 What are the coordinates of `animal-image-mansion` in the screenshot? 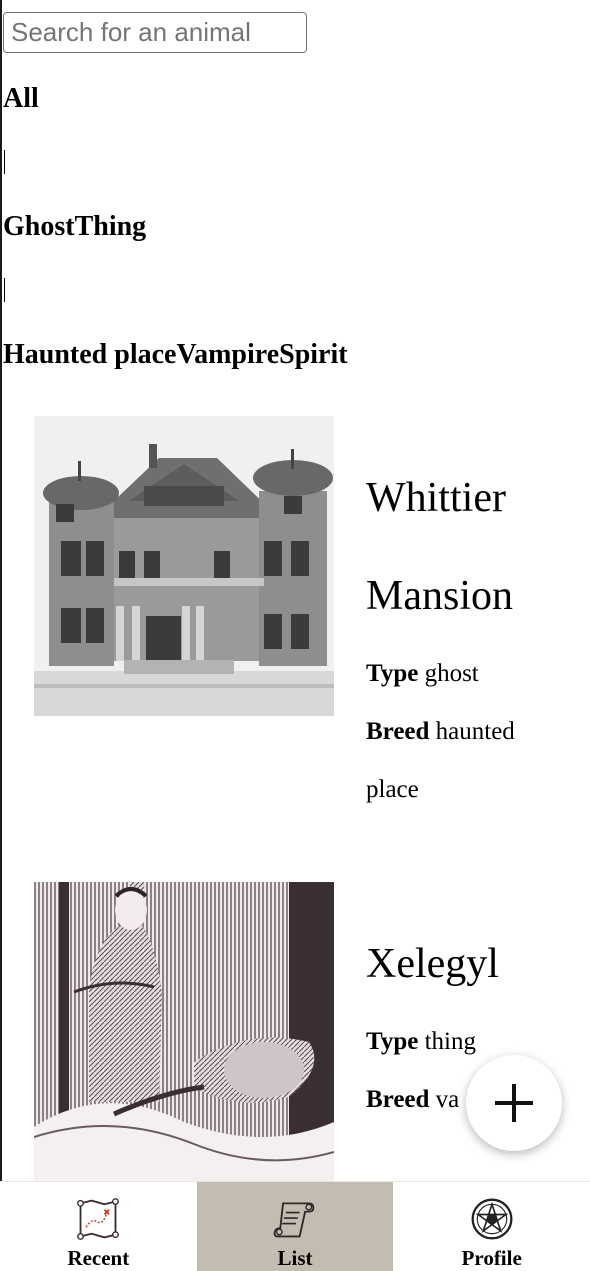 It's located at (184, 566).